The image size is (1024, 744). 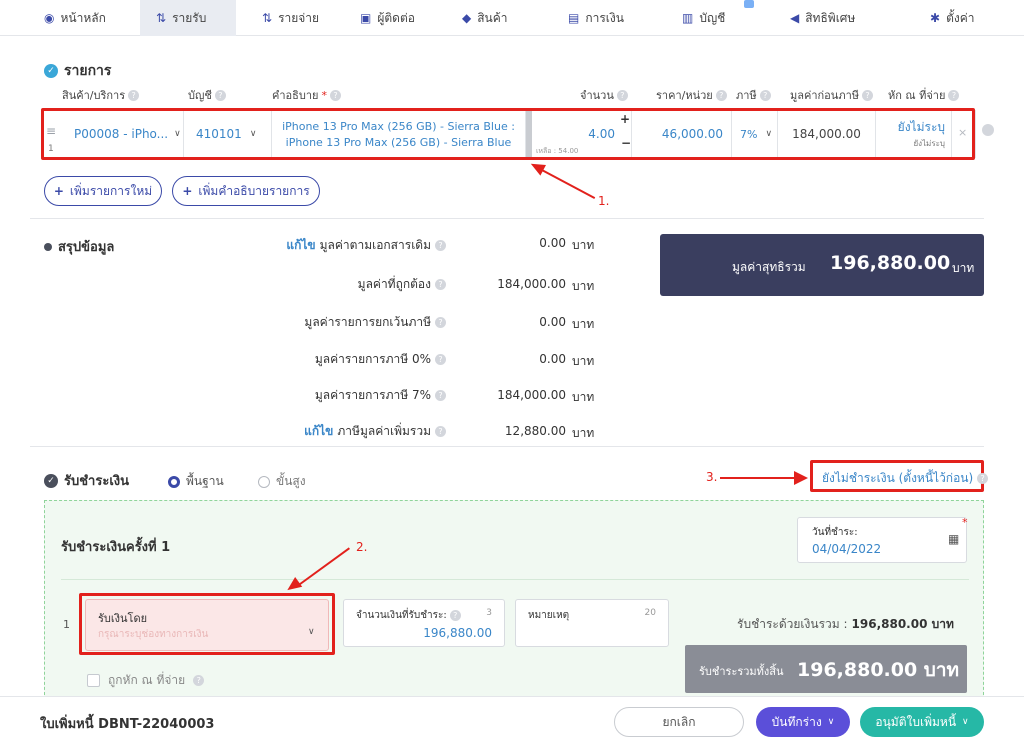 I want to click on payment-total-line: รับชำระด้วยเงินรวม : 196,880.00 บาท, so click(x=845, y=624).